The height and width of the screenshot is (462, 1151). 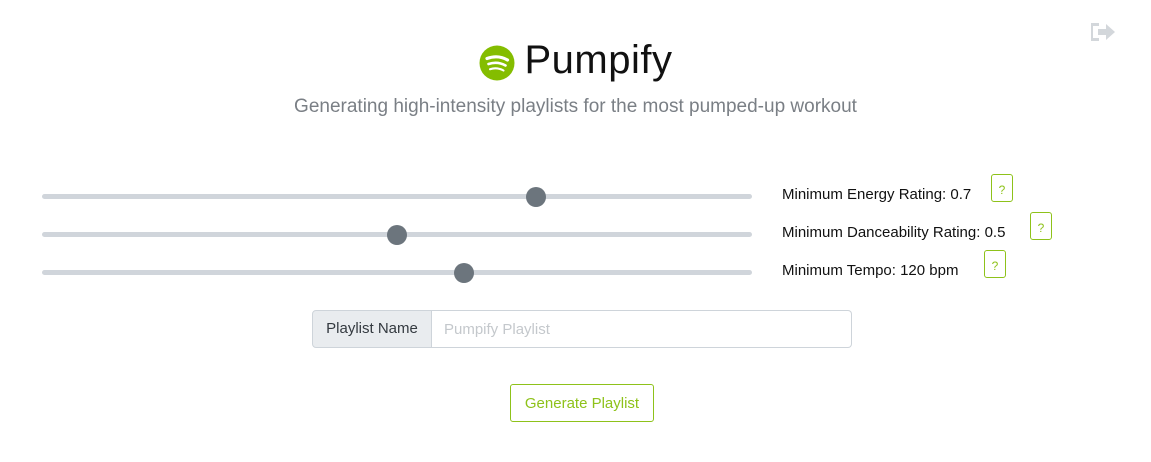 What do you see at coordinates (598, 60) in the screenshot?
I see `app-title: Pumpify` at bounding box center [598, 60].